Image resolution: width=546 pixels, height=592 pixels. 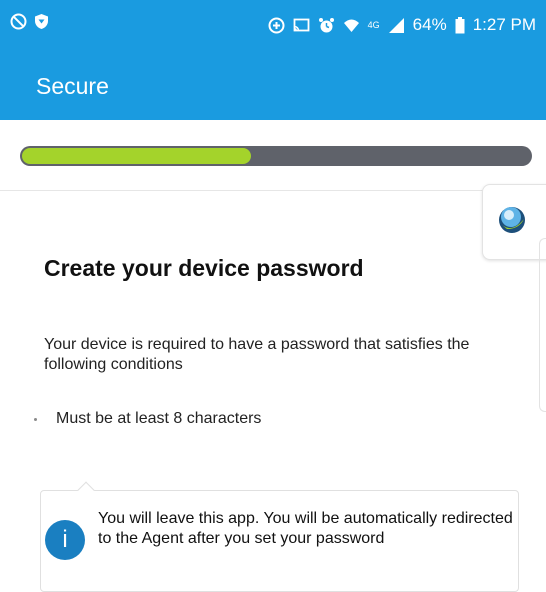 What do you see at coordinates (273, 86) in the screenshot?
I see `app-bar: Secure` at bounding box center [273, 86].